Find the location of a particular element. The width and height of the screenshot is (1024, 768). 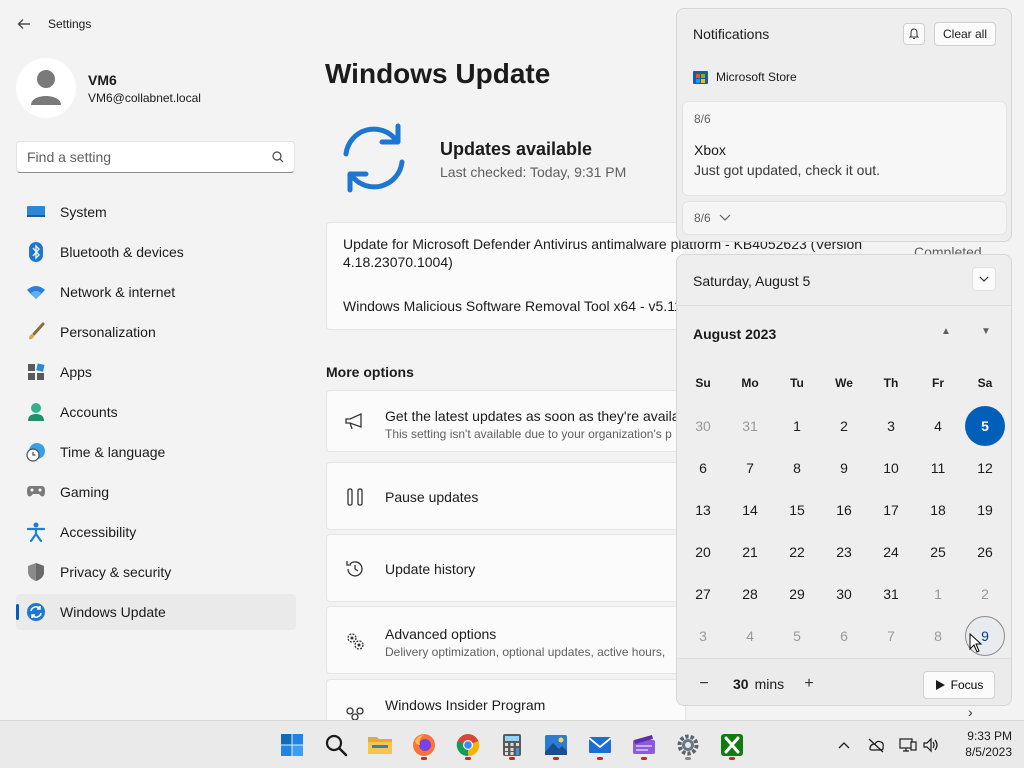

volume-icon is located at coordinates (931, 745).